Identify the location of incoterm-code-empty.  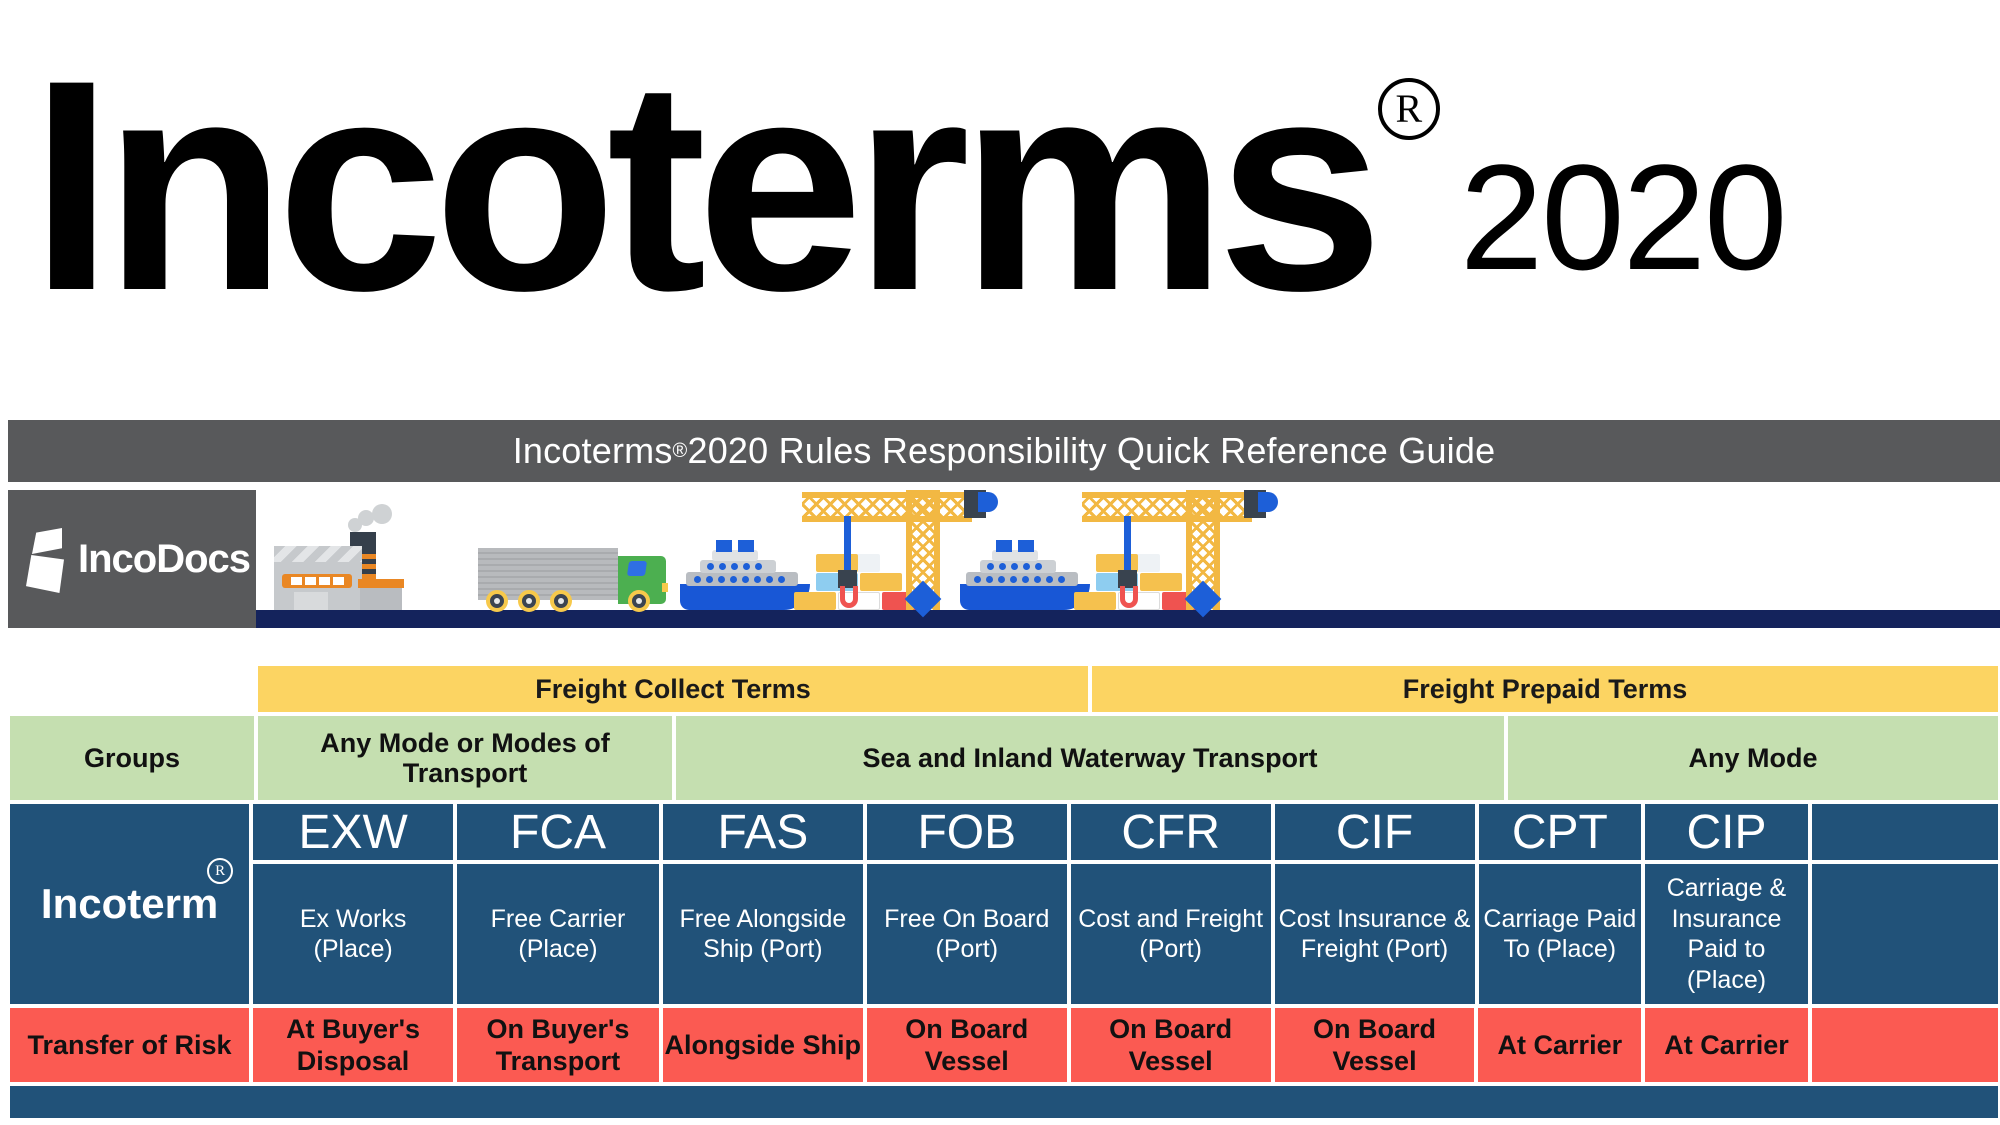
(1904, 832).